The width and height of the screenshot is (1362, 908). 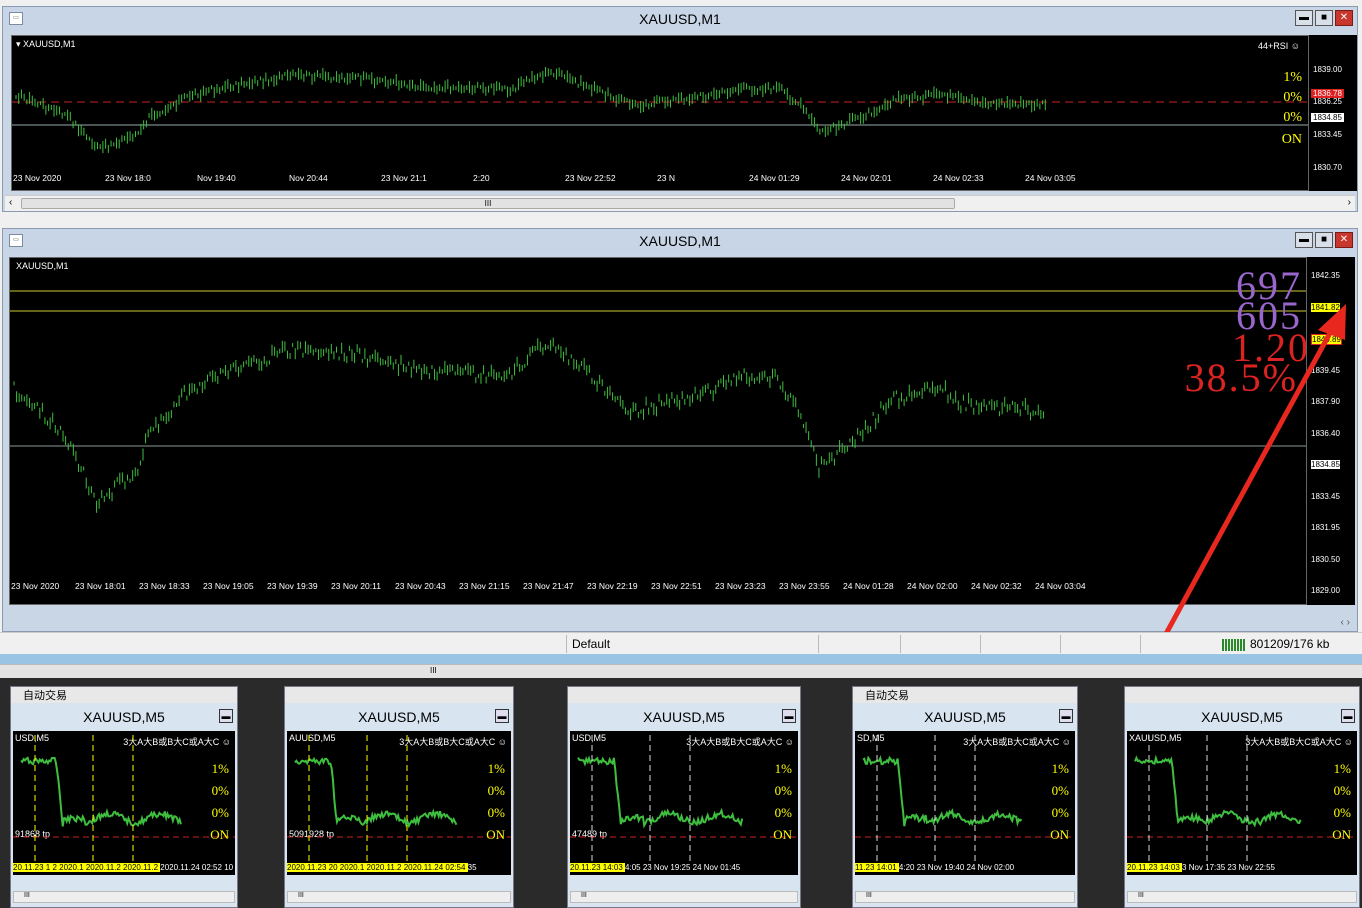 What do you see at coordinates (10, 202) in the screenshot?
I see `scroll-left-icon: ‹` at bounding box center [10, 202].